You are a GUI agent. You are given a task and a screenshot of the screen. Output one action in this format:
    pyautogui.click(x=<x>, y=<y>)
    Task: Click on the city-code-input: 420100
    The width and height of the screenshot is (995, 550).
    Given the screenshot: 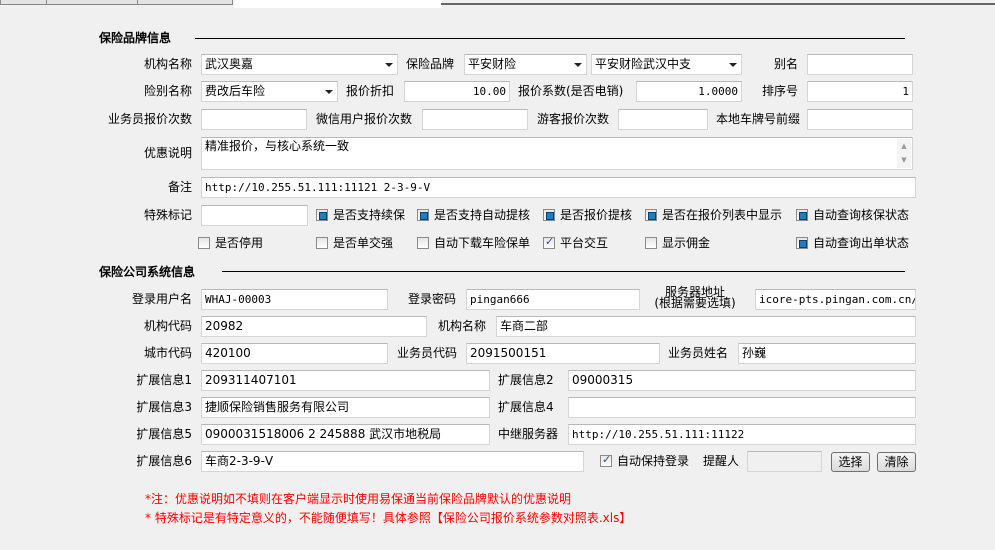 What is the action you would take?
    pyautogui.click(x=294, y=353)
    